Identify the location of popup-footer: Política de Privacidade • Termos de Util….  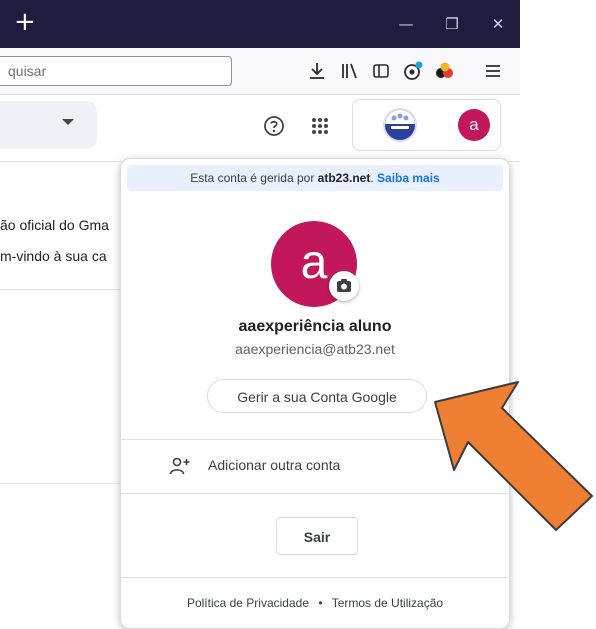
(315, 603).